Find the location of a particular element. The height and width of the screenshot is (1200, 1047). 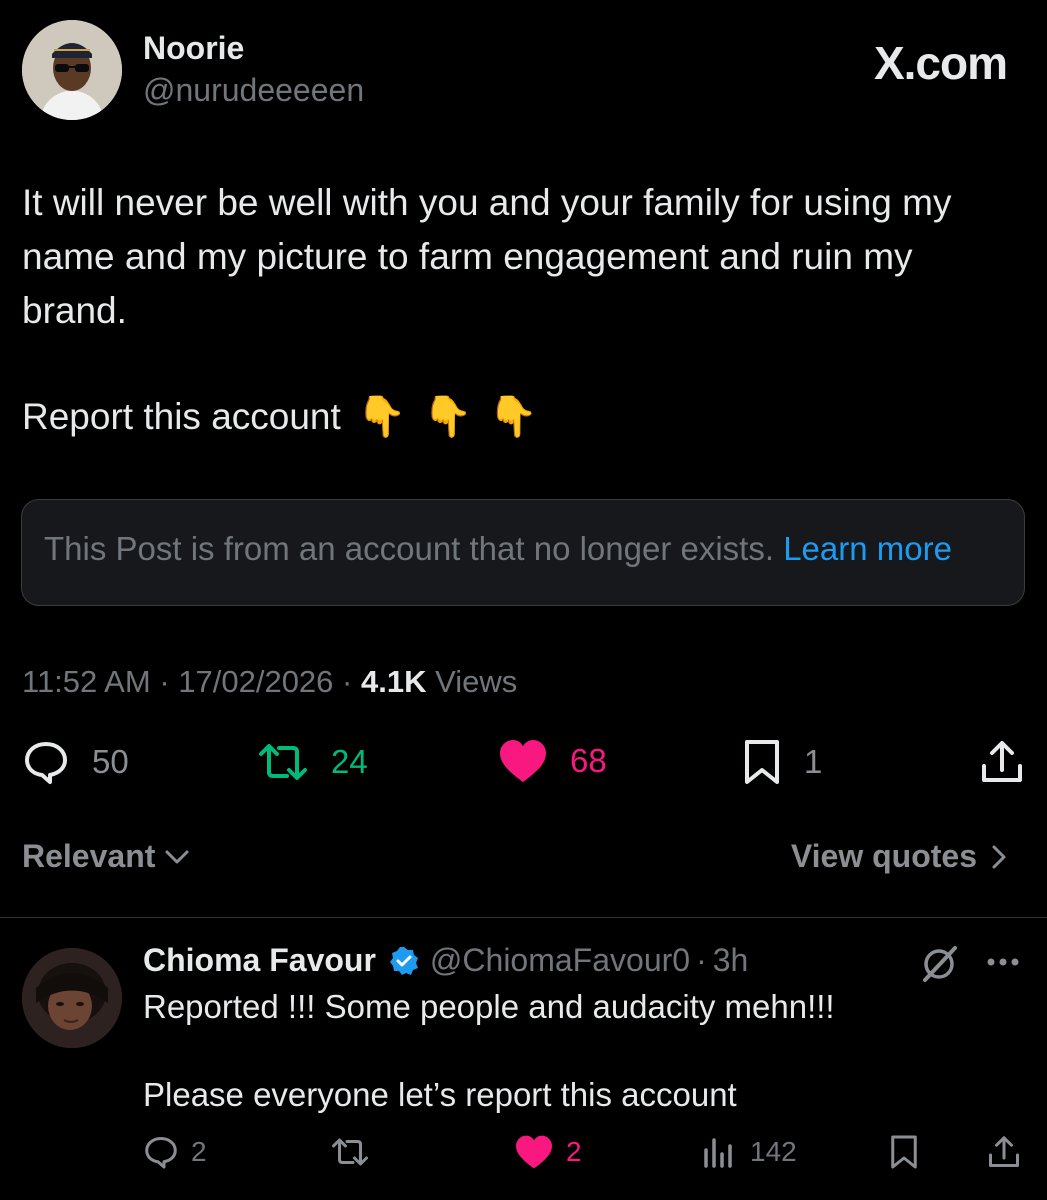

grok-button is located at coordinates (939, 966).